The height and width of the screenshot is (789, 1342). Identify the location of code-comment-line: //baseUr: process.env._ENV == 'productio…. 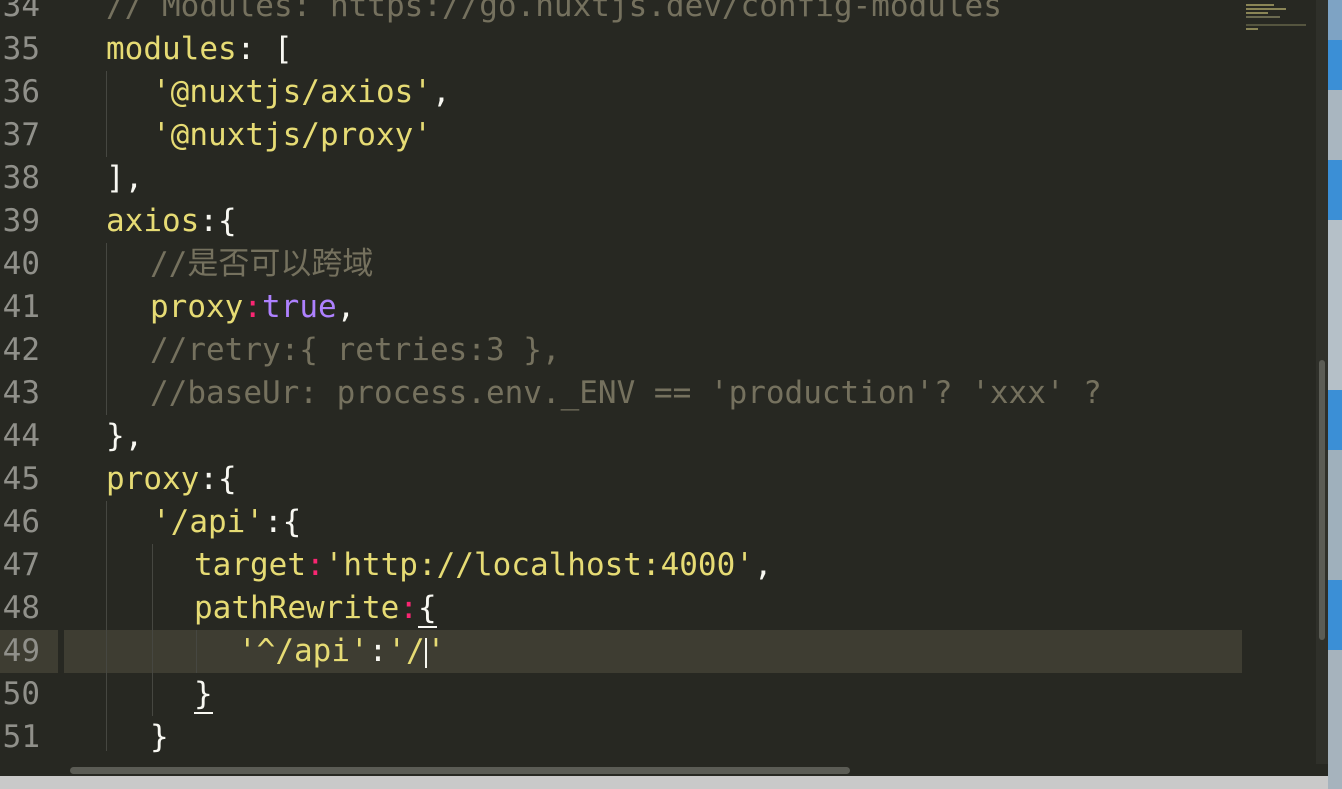
(626, 393).